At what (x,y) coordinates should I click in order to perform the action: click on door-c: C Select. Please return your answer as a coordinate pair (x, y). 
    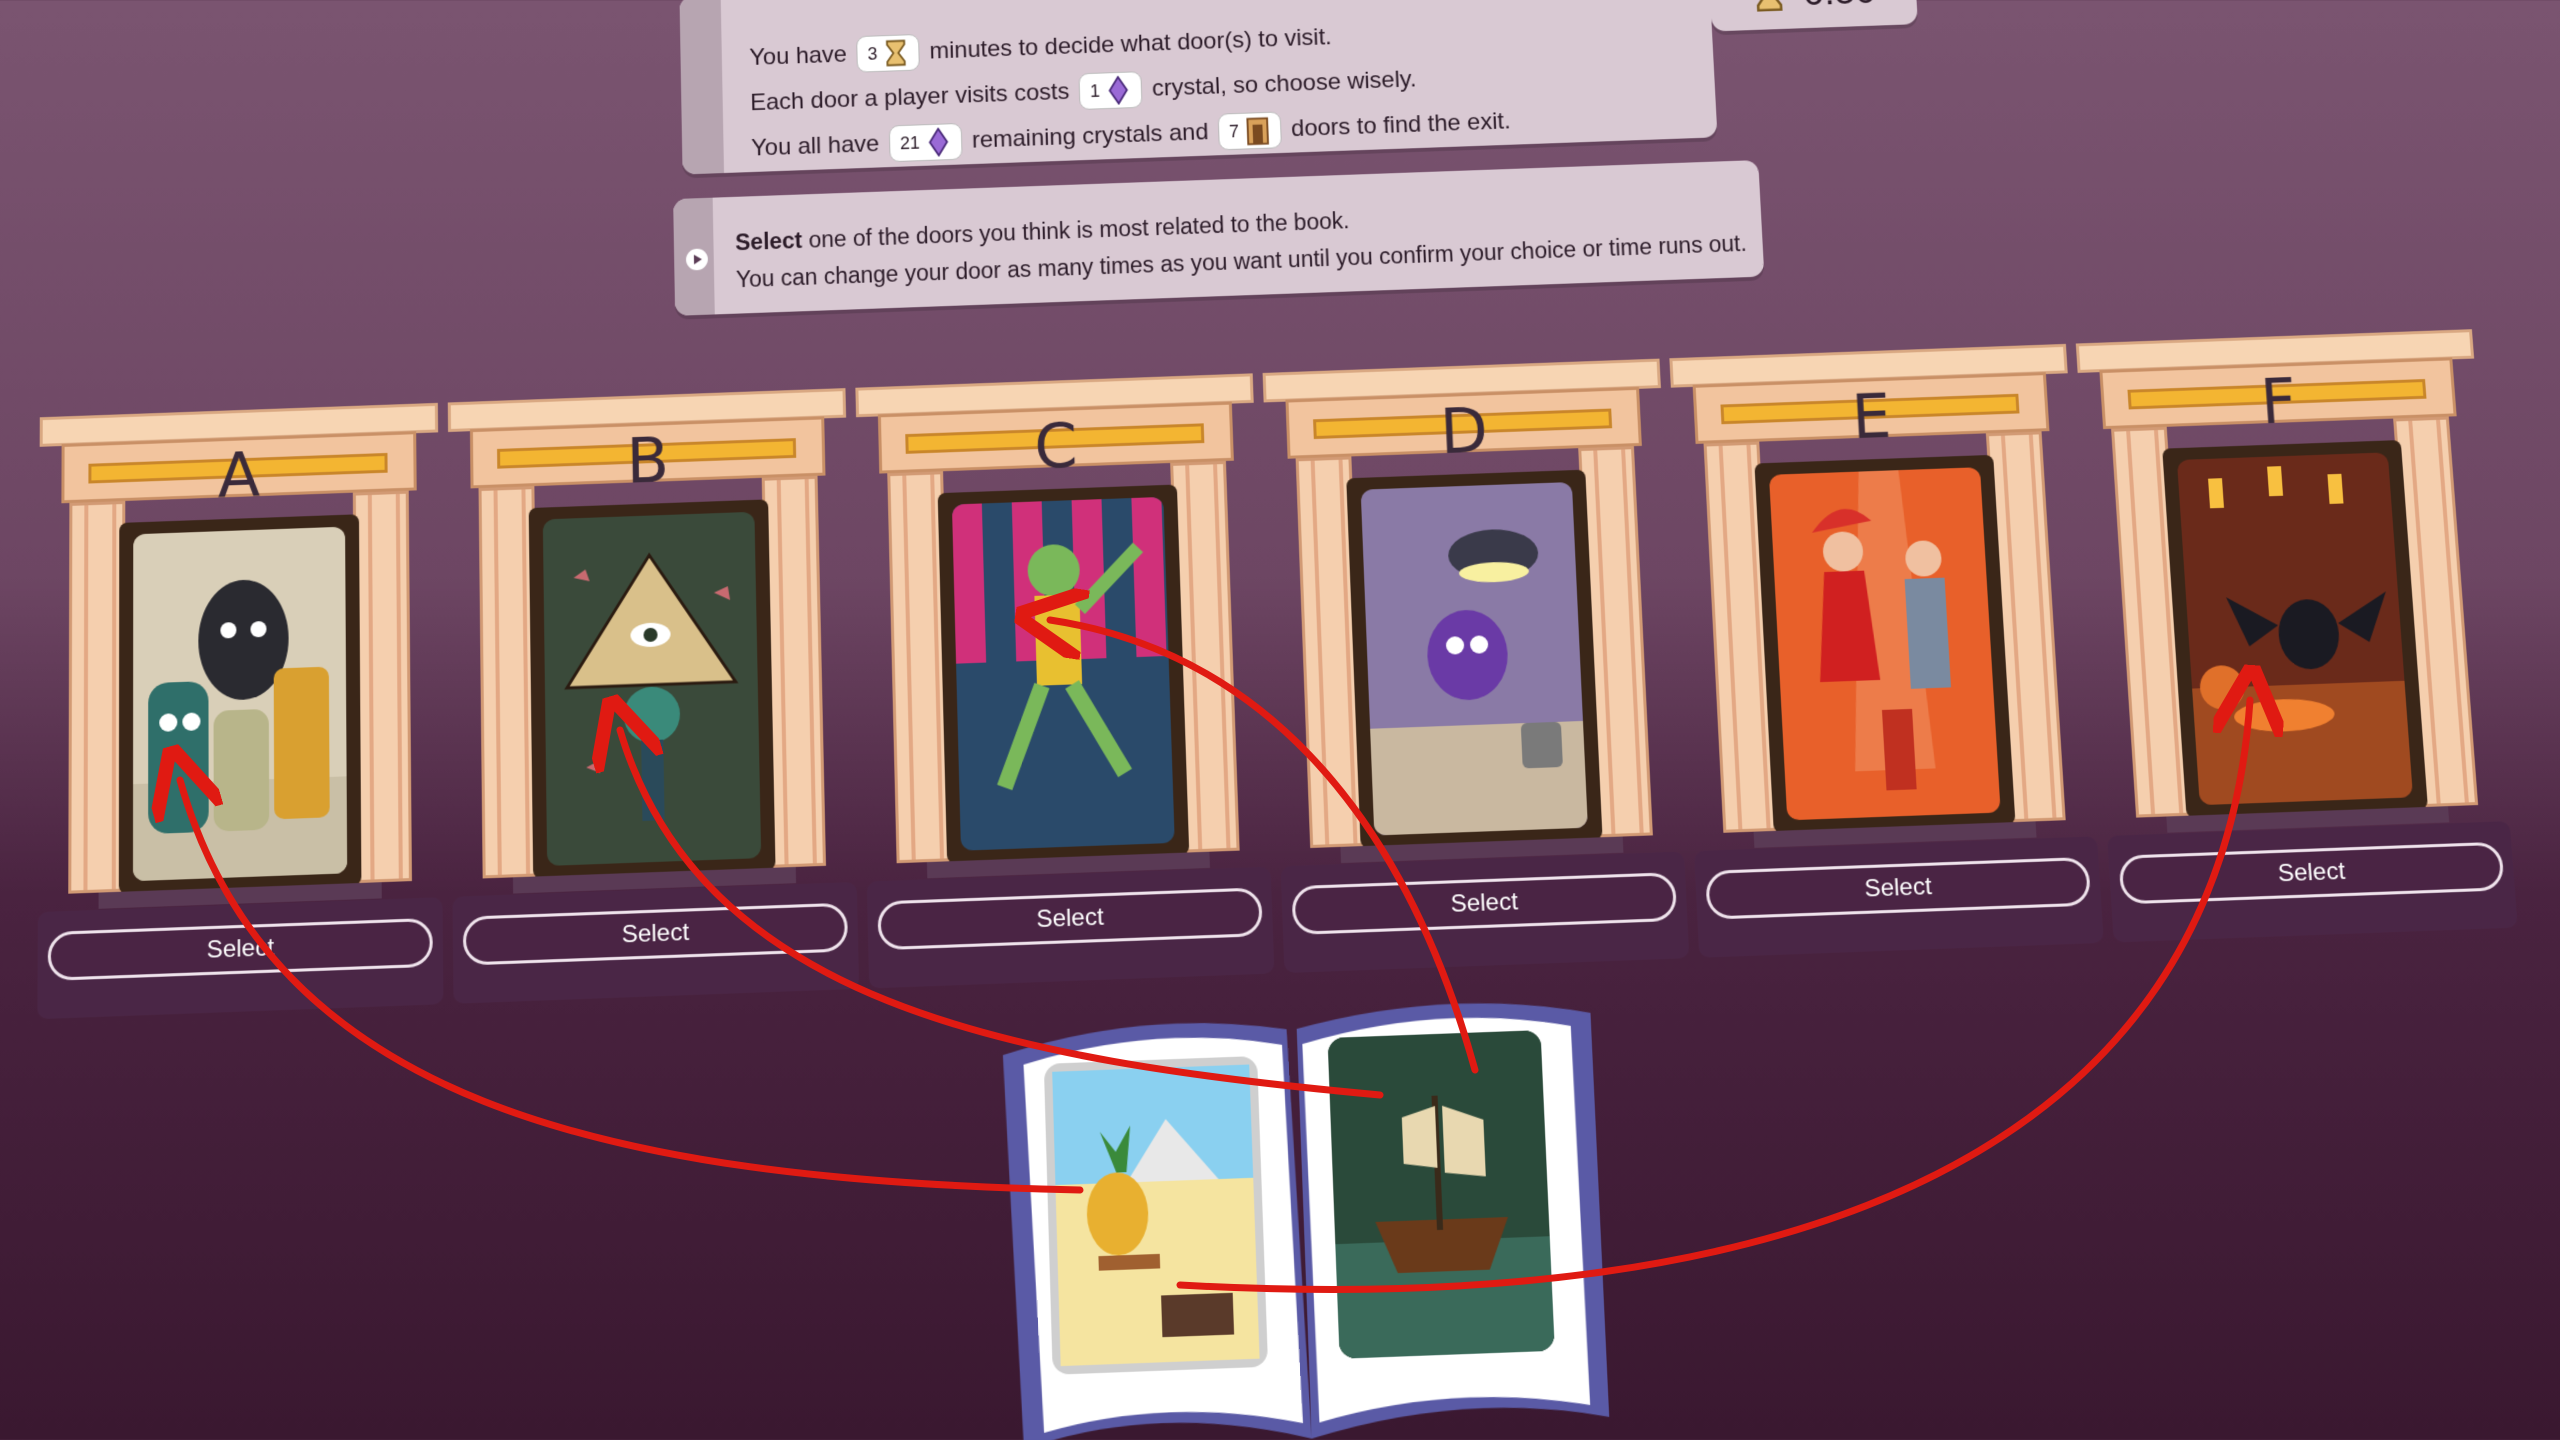
    Looking at the image, I should click on (1065, 681).